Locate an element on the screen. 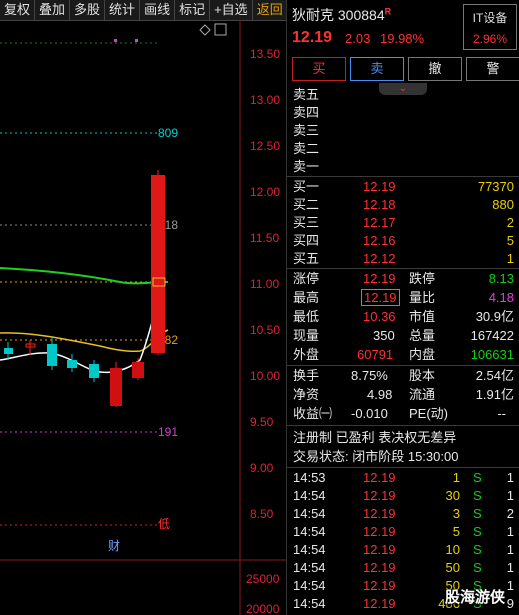 The height and width of the screenshot is (615, 519). buy-order-row: 买三 12.17 2 is located at coordinates (403, 223).